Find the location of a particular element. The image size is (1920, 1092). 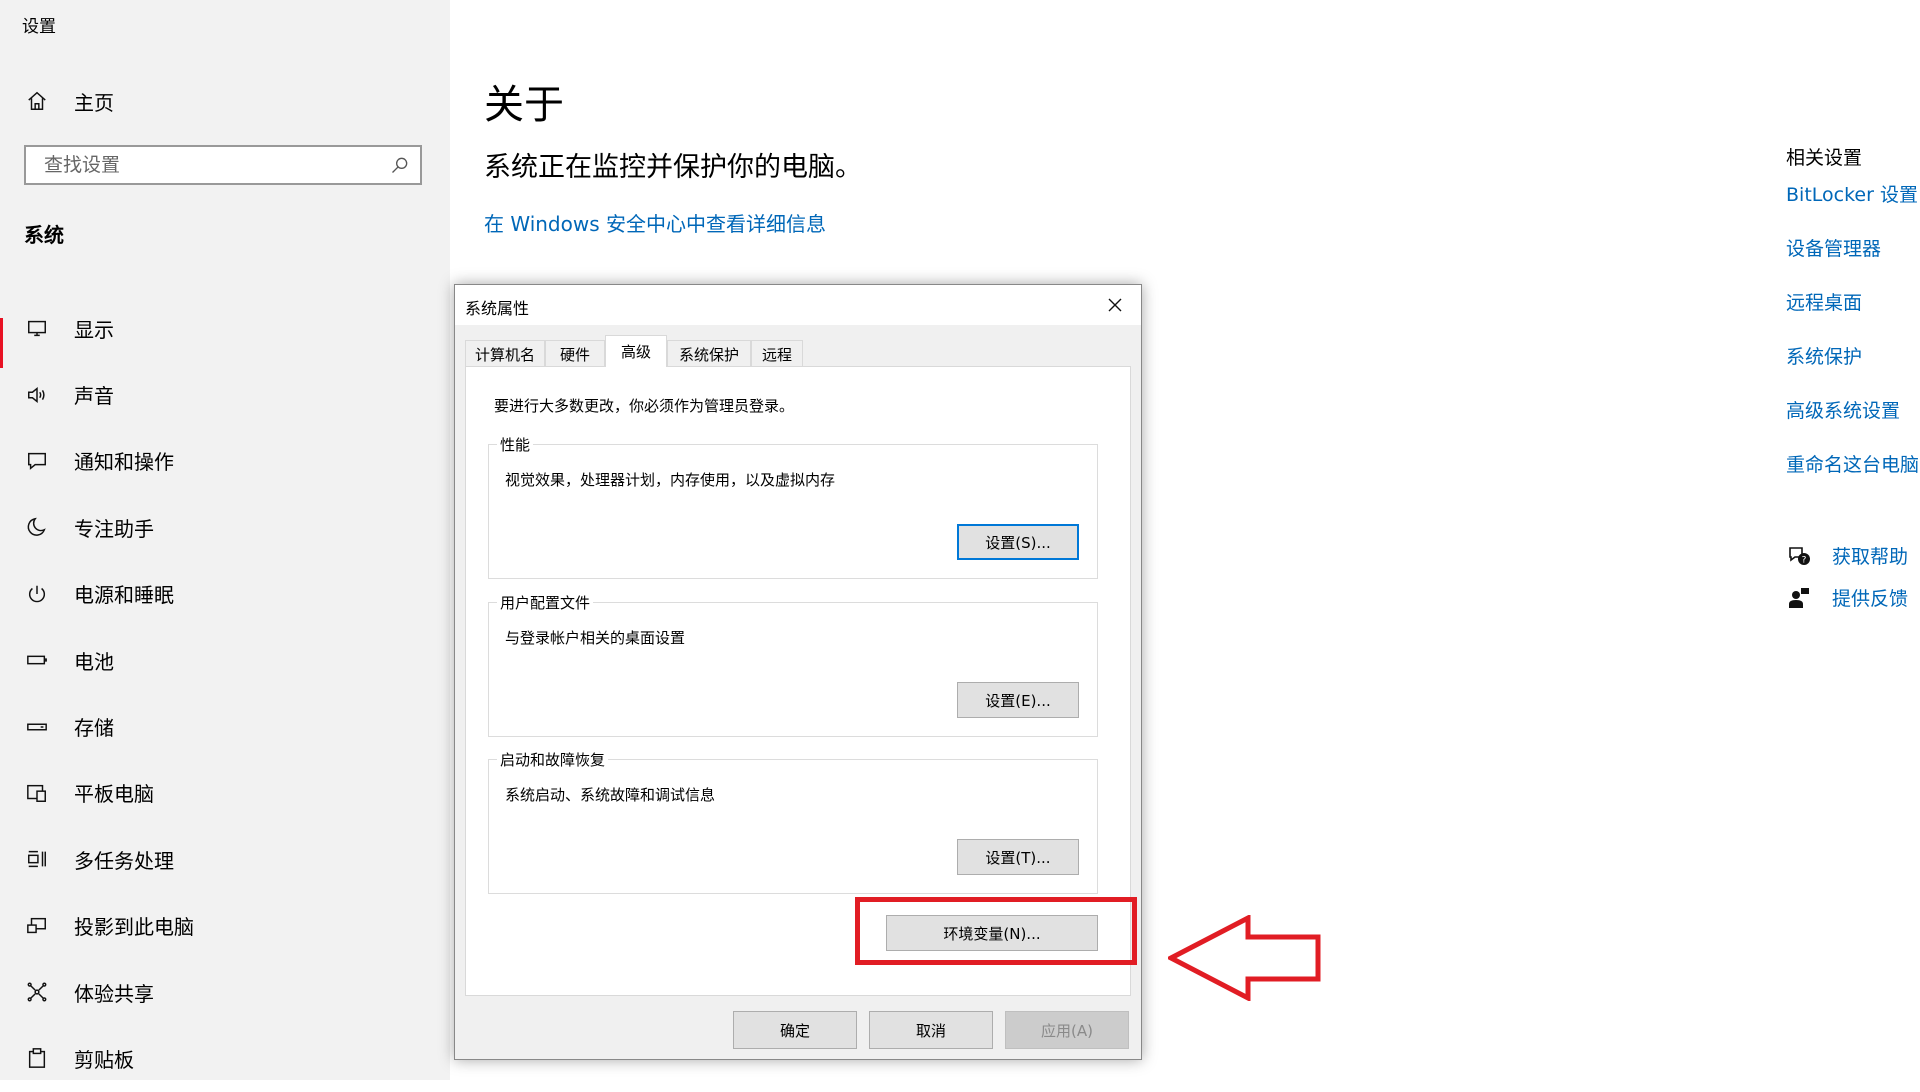

feedback-label: 提供反馈 is located at coordinates (1870, 599).